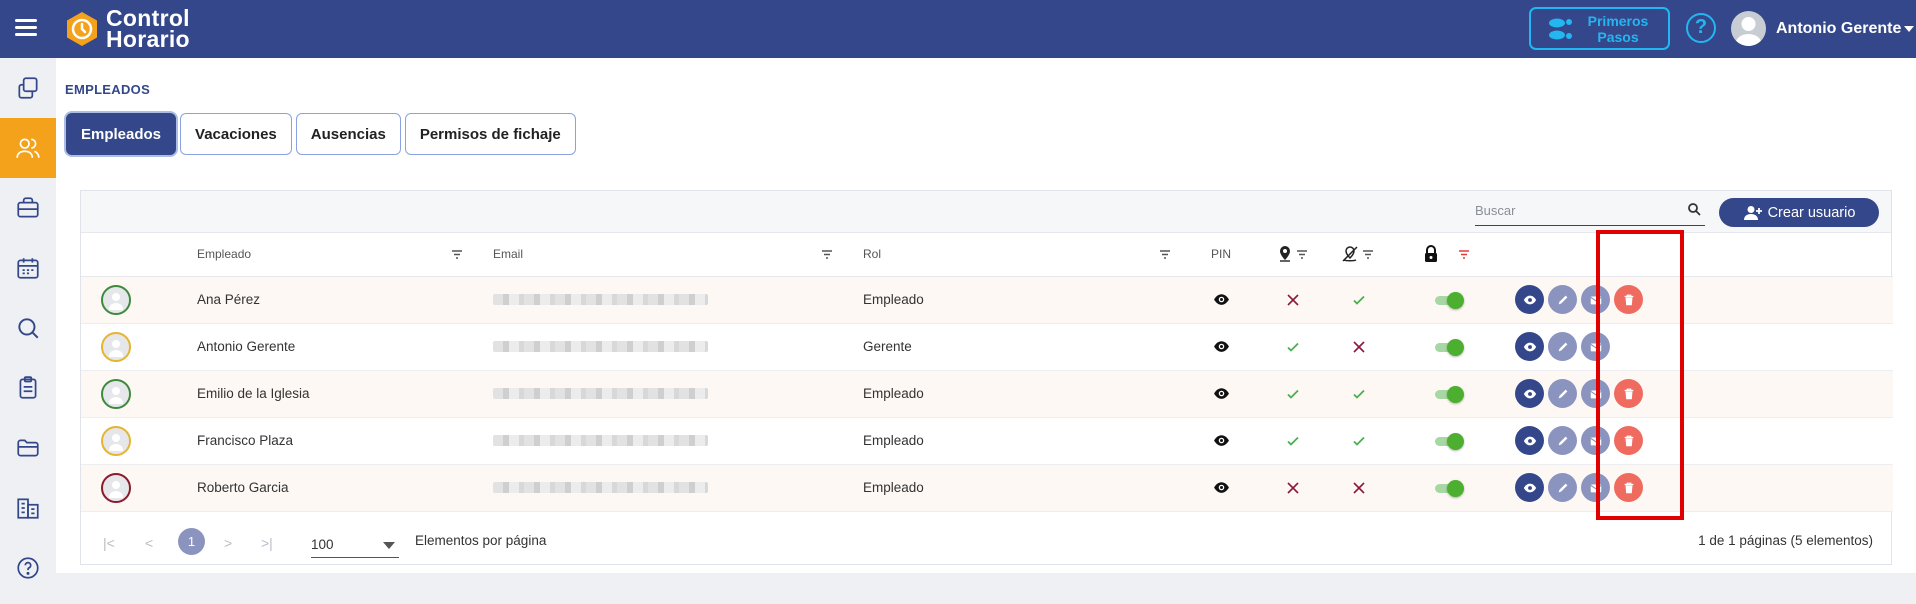 This screenshot has width=1916, height=604. I want to click on help-icon: ?, so click(1701, 28).